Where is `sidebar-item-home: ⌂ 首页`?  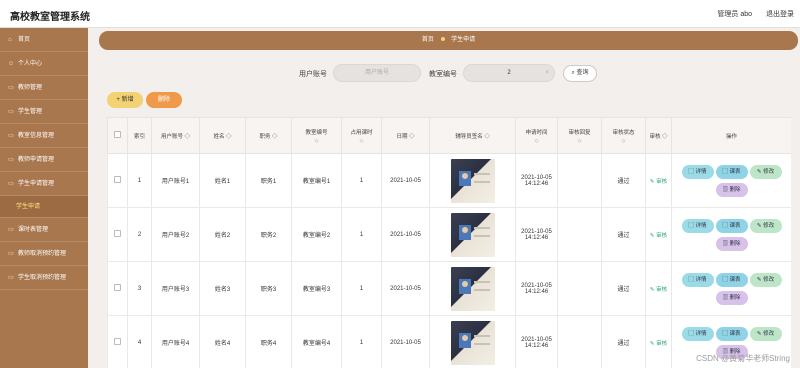
sidebar-item-home: ⌂ 首页 is located at coordinates (44, 40).